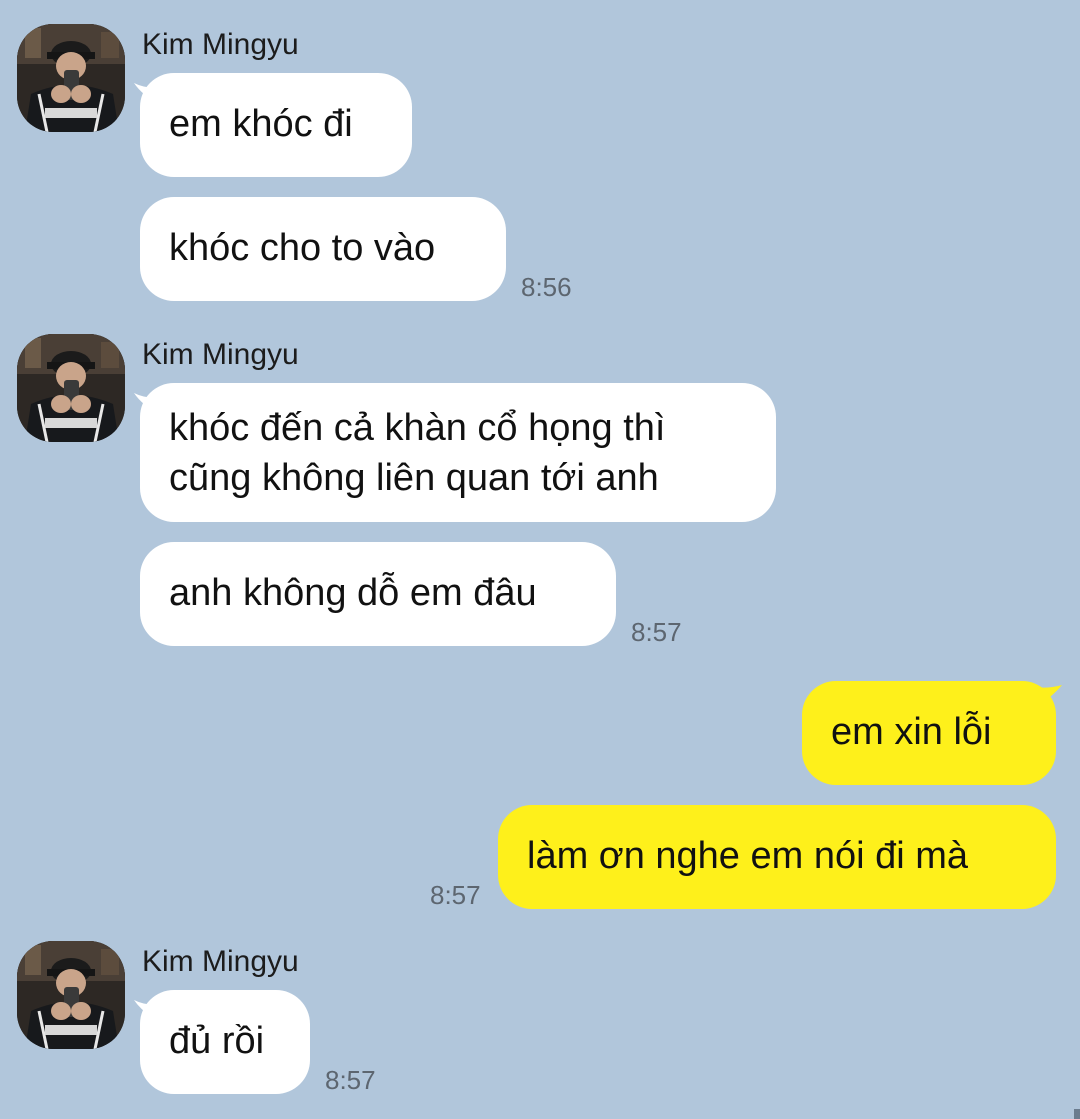 The width and height of the screenshot is (1080, 1119). Describe the element at coordinates (417, 428) in the screenshot. I see `message-text-line: khóc đến cả khàn cổ họng thì` at that location.